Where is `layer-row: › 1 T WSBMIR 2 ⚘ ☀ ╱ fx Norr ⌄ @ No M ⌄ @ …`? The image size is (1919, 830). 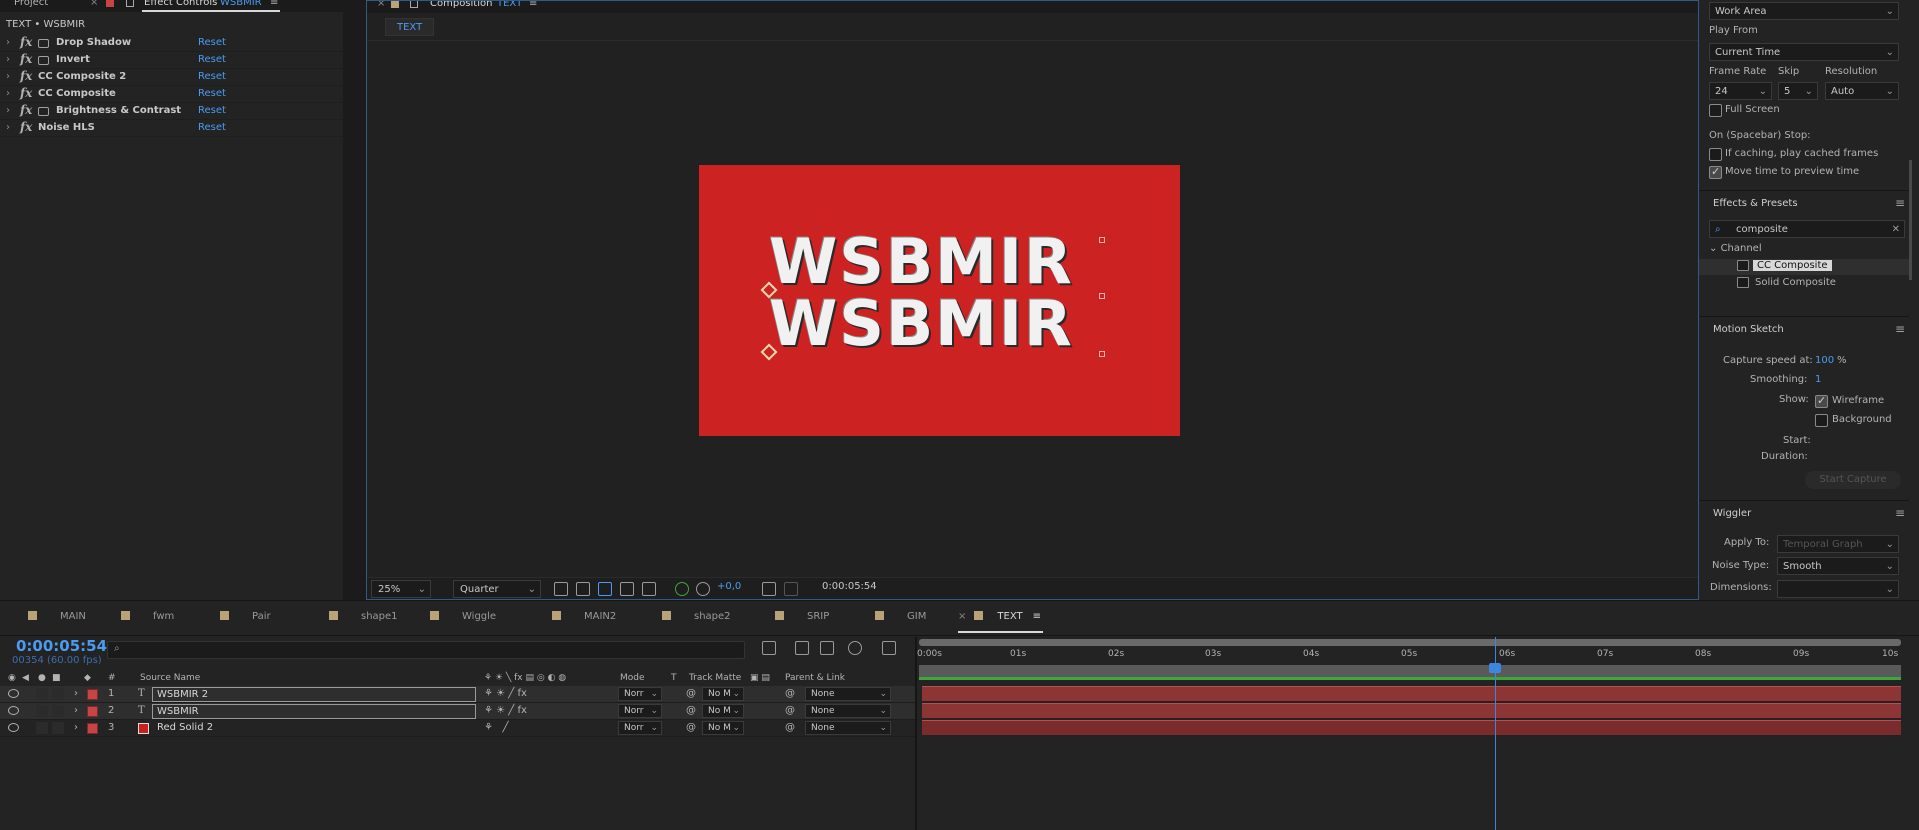 layer-row: › 1 T WSBMIR 2 ⚘ ☀ ╱ fx Norr ⌄ @ No M ⌄ @ … is located at coordinates (458, 694).